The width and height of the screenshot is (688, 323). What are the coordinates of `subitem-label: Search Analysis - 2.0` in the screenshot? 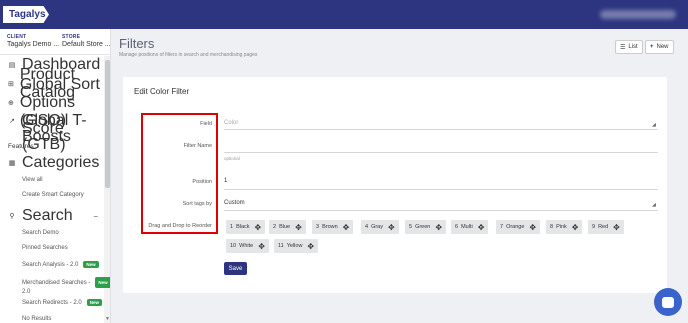 It's located at (50, 265).